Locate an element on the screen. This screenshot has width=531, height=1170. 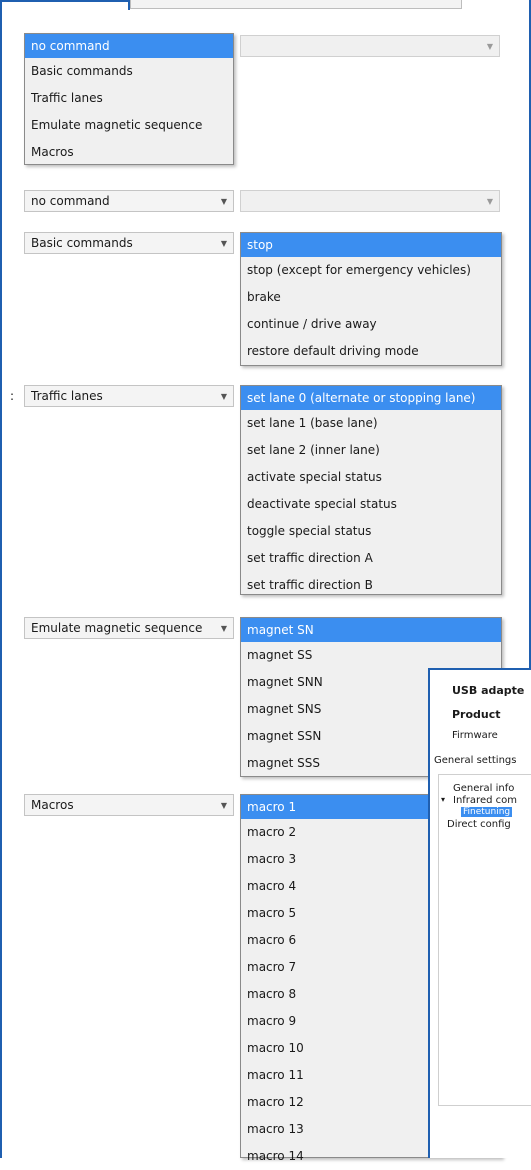
general-settings-tab: General settings is located at coordinates (475, 760).